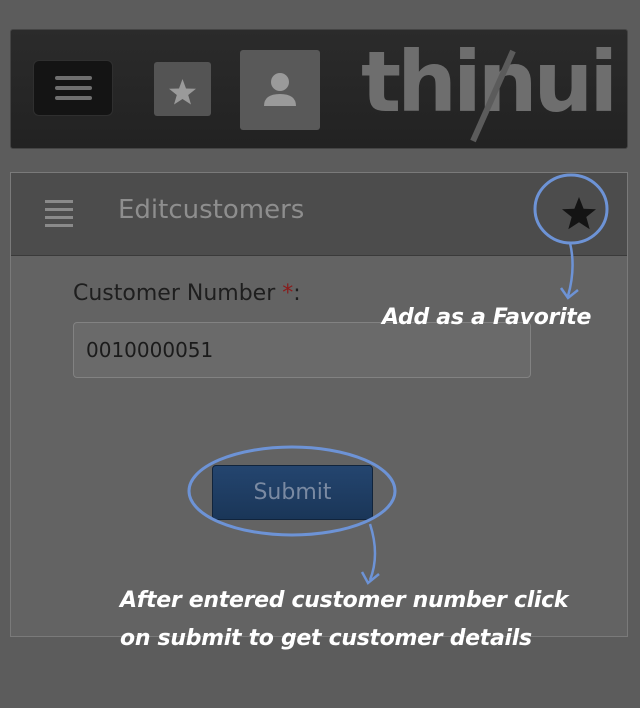  I want to click on submit-annotation-line1: After entered customer number click, so click(344, 600).